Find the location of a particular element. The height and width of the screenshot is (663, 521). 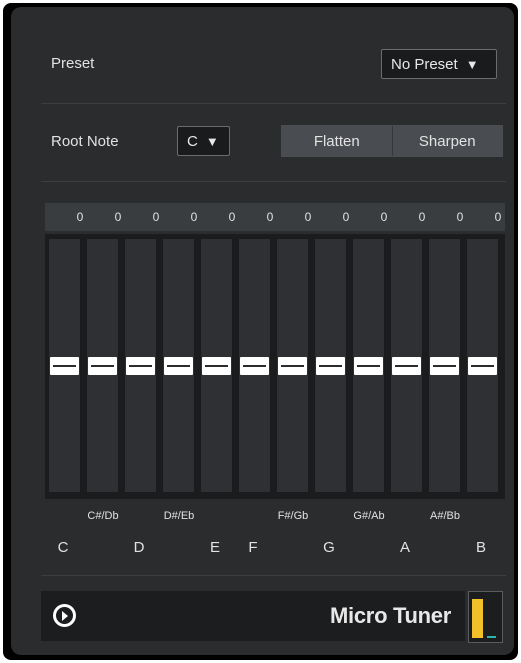

note-label-f: F is located at coordinates (253, 547).